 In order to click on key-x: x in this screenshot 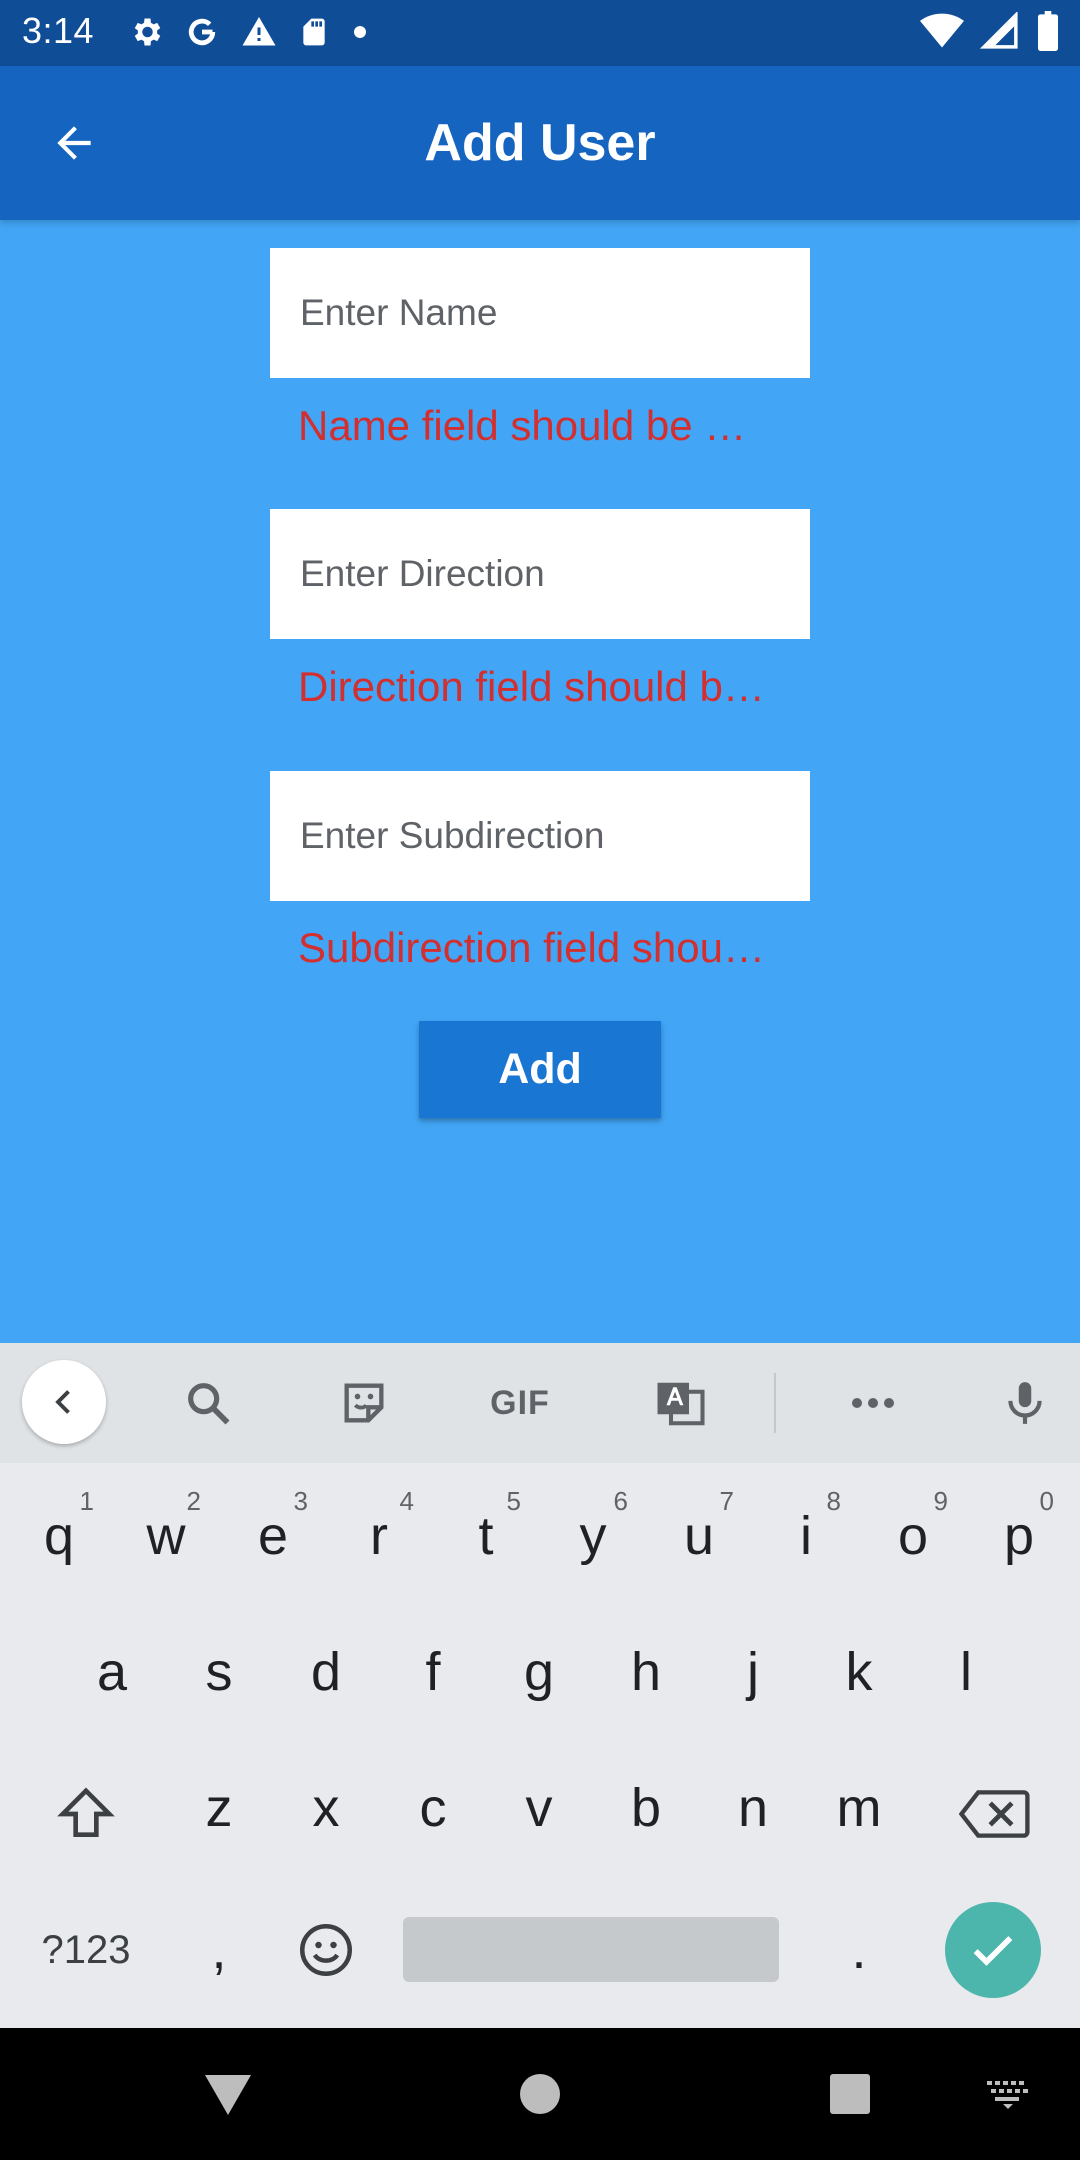, I will do `click(326, 1808)`.